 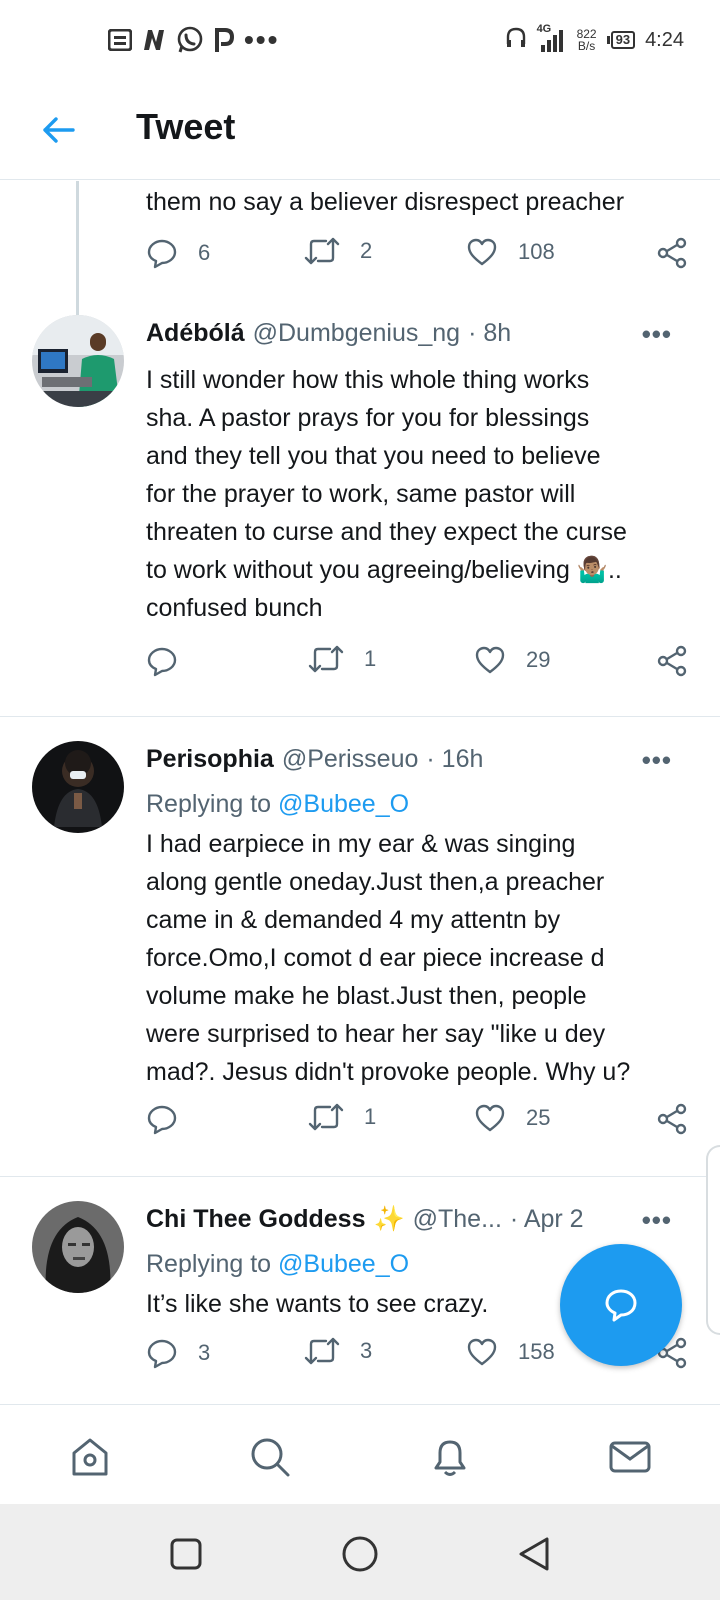 I want to click on app-header: Tweet, so click(x=360, y=130).